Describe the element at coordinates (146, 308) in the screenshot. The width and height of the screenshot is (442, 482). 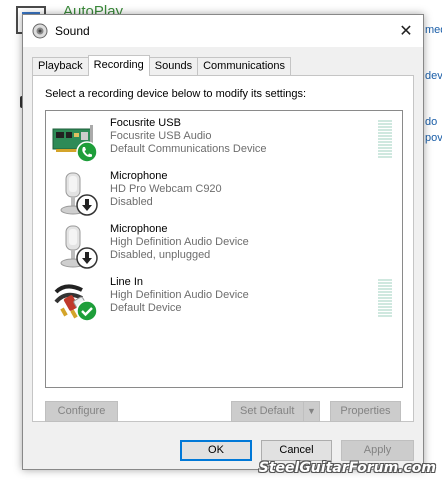
I see `device-status: Default Device` at that location.